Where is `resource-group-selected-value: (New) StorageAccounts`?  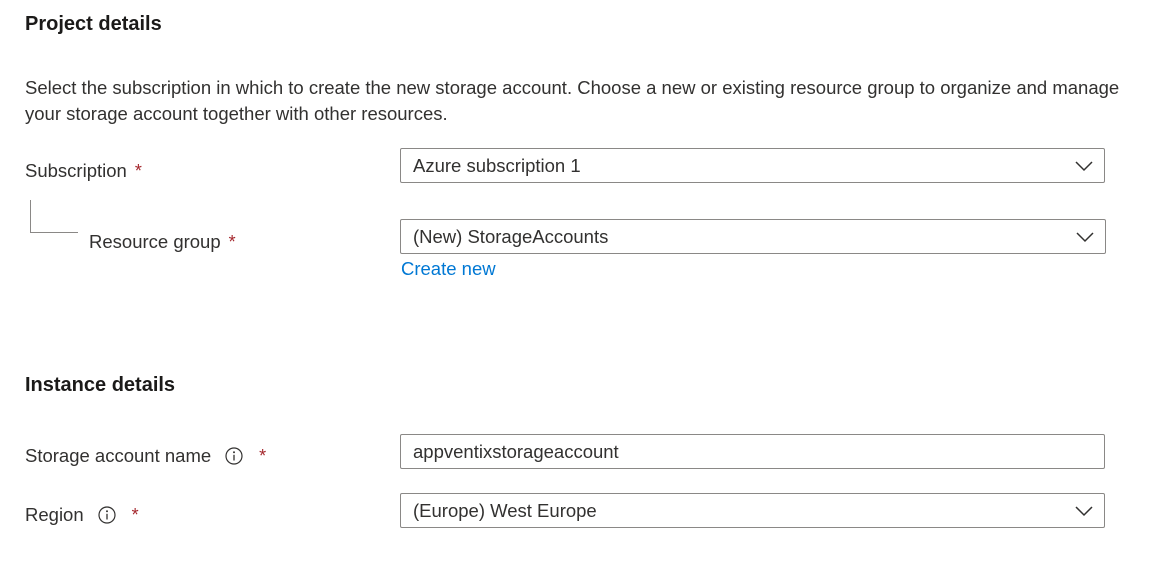
resource-group-selected-value: (New) StorageAccounts is located at coordinates (511, 236).